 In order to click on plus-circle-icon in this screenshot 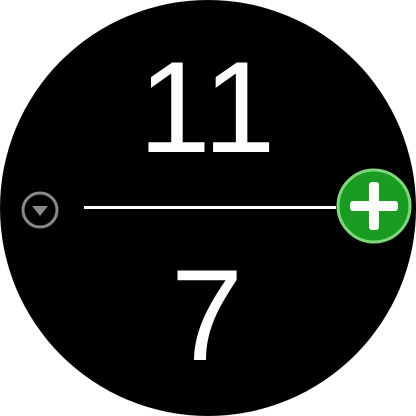, I will do `click(374, 206)`.